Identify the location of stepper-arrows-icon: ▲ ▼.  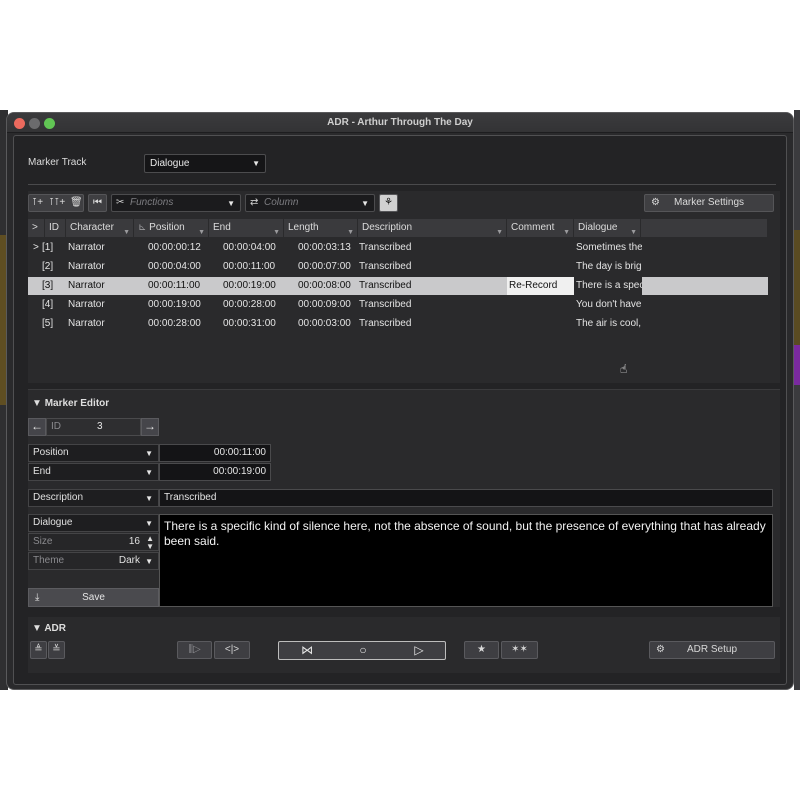
(150, 542).